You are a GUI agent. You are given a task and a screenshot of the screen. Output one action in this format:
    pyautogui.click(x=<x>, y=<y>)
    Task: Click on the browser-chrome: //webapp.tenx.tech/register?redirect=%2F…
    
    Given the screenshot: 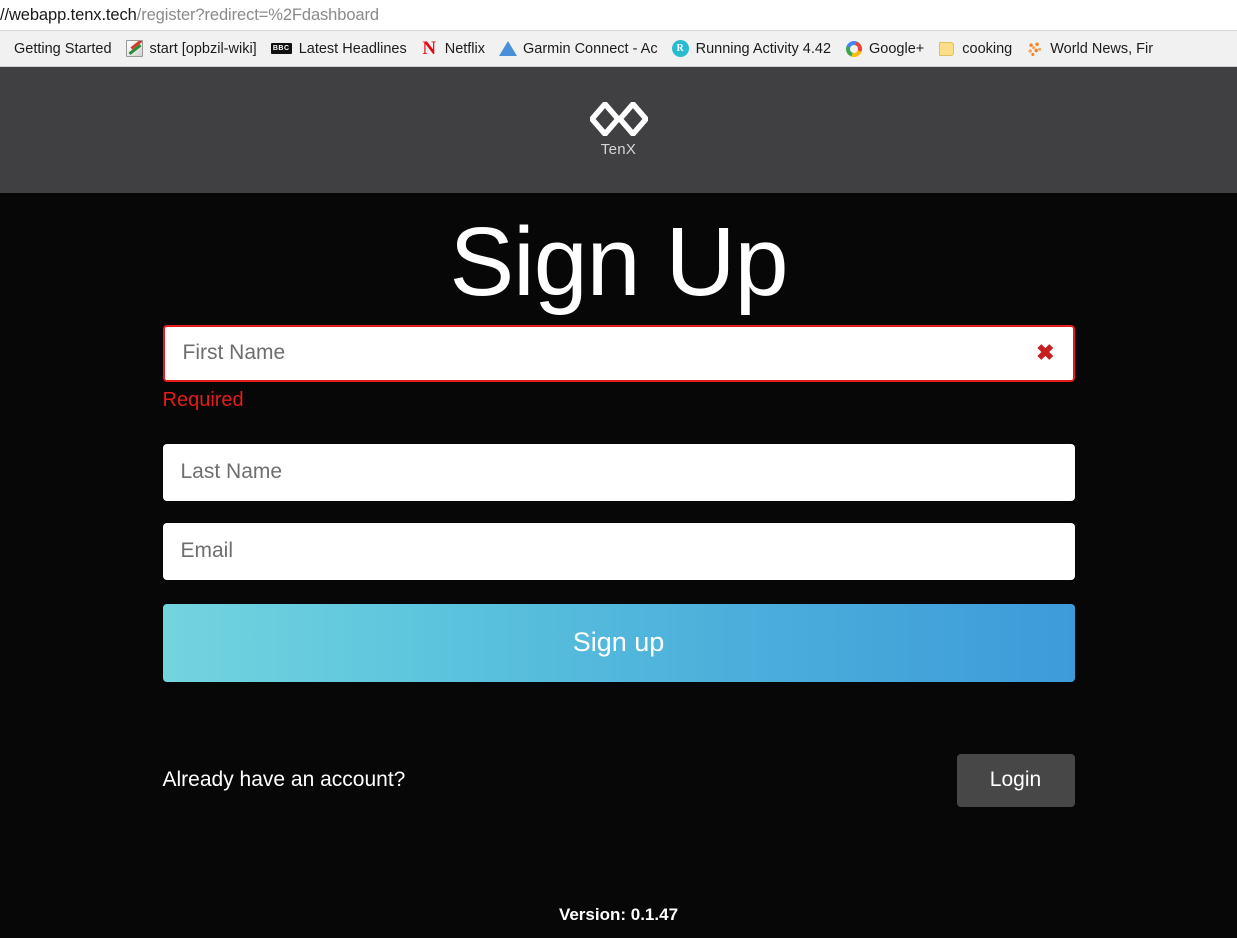 What is the action you would take?
    pyautogui.click(x=618, y=33)
    